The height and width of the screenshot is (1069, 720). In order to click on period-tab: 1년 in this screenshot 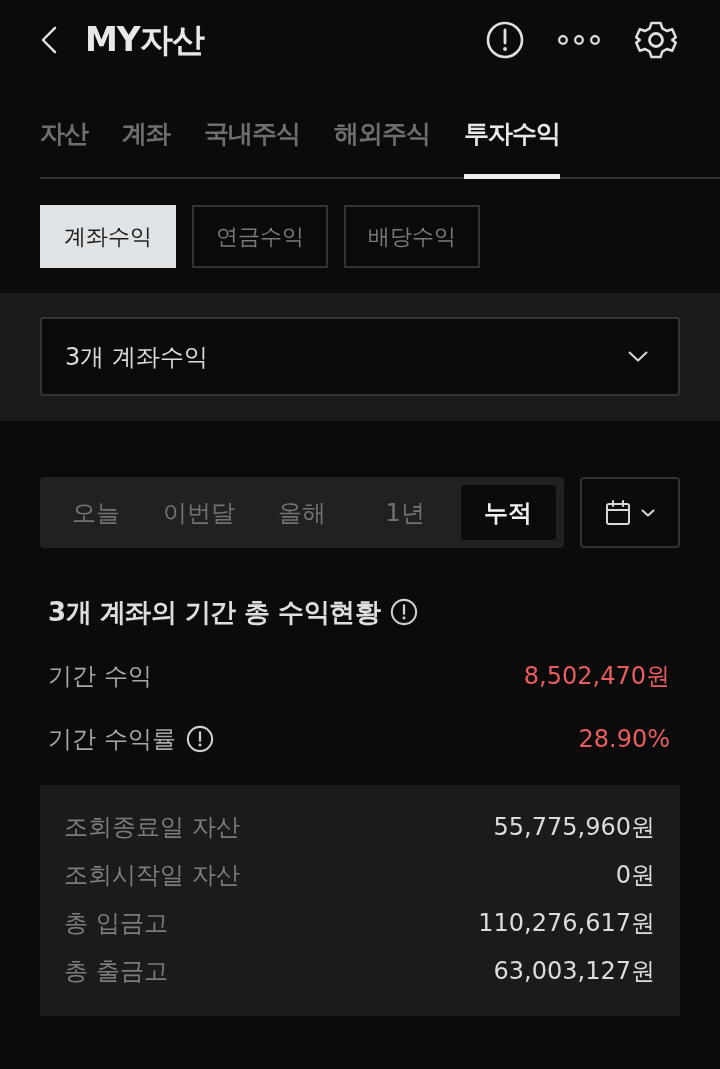, I will do `click(405, 512)`.